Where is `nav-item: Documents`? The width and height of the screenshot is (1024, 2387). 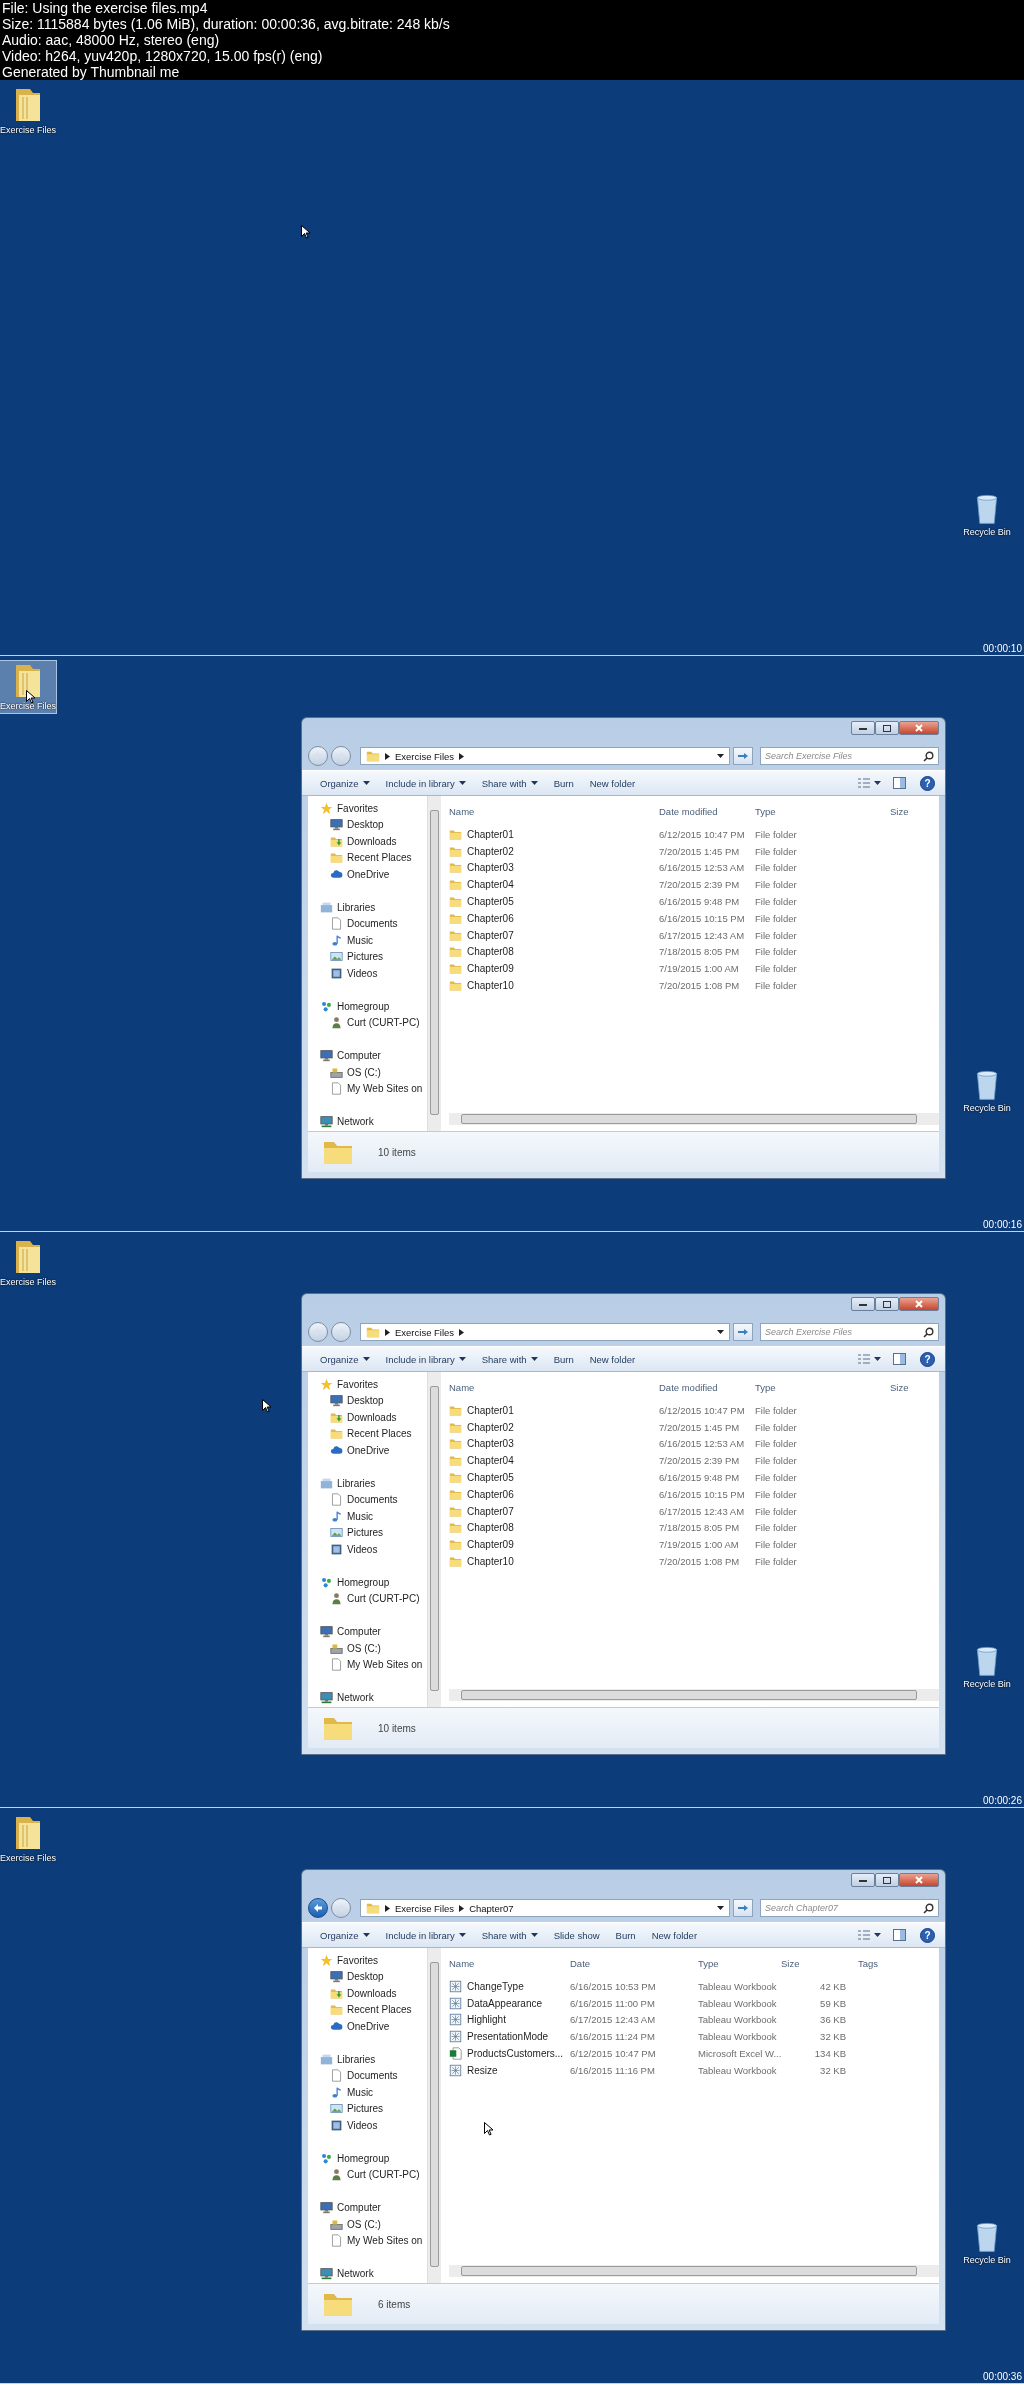 nav-item: Documents is located at coordinates (367, 1499).